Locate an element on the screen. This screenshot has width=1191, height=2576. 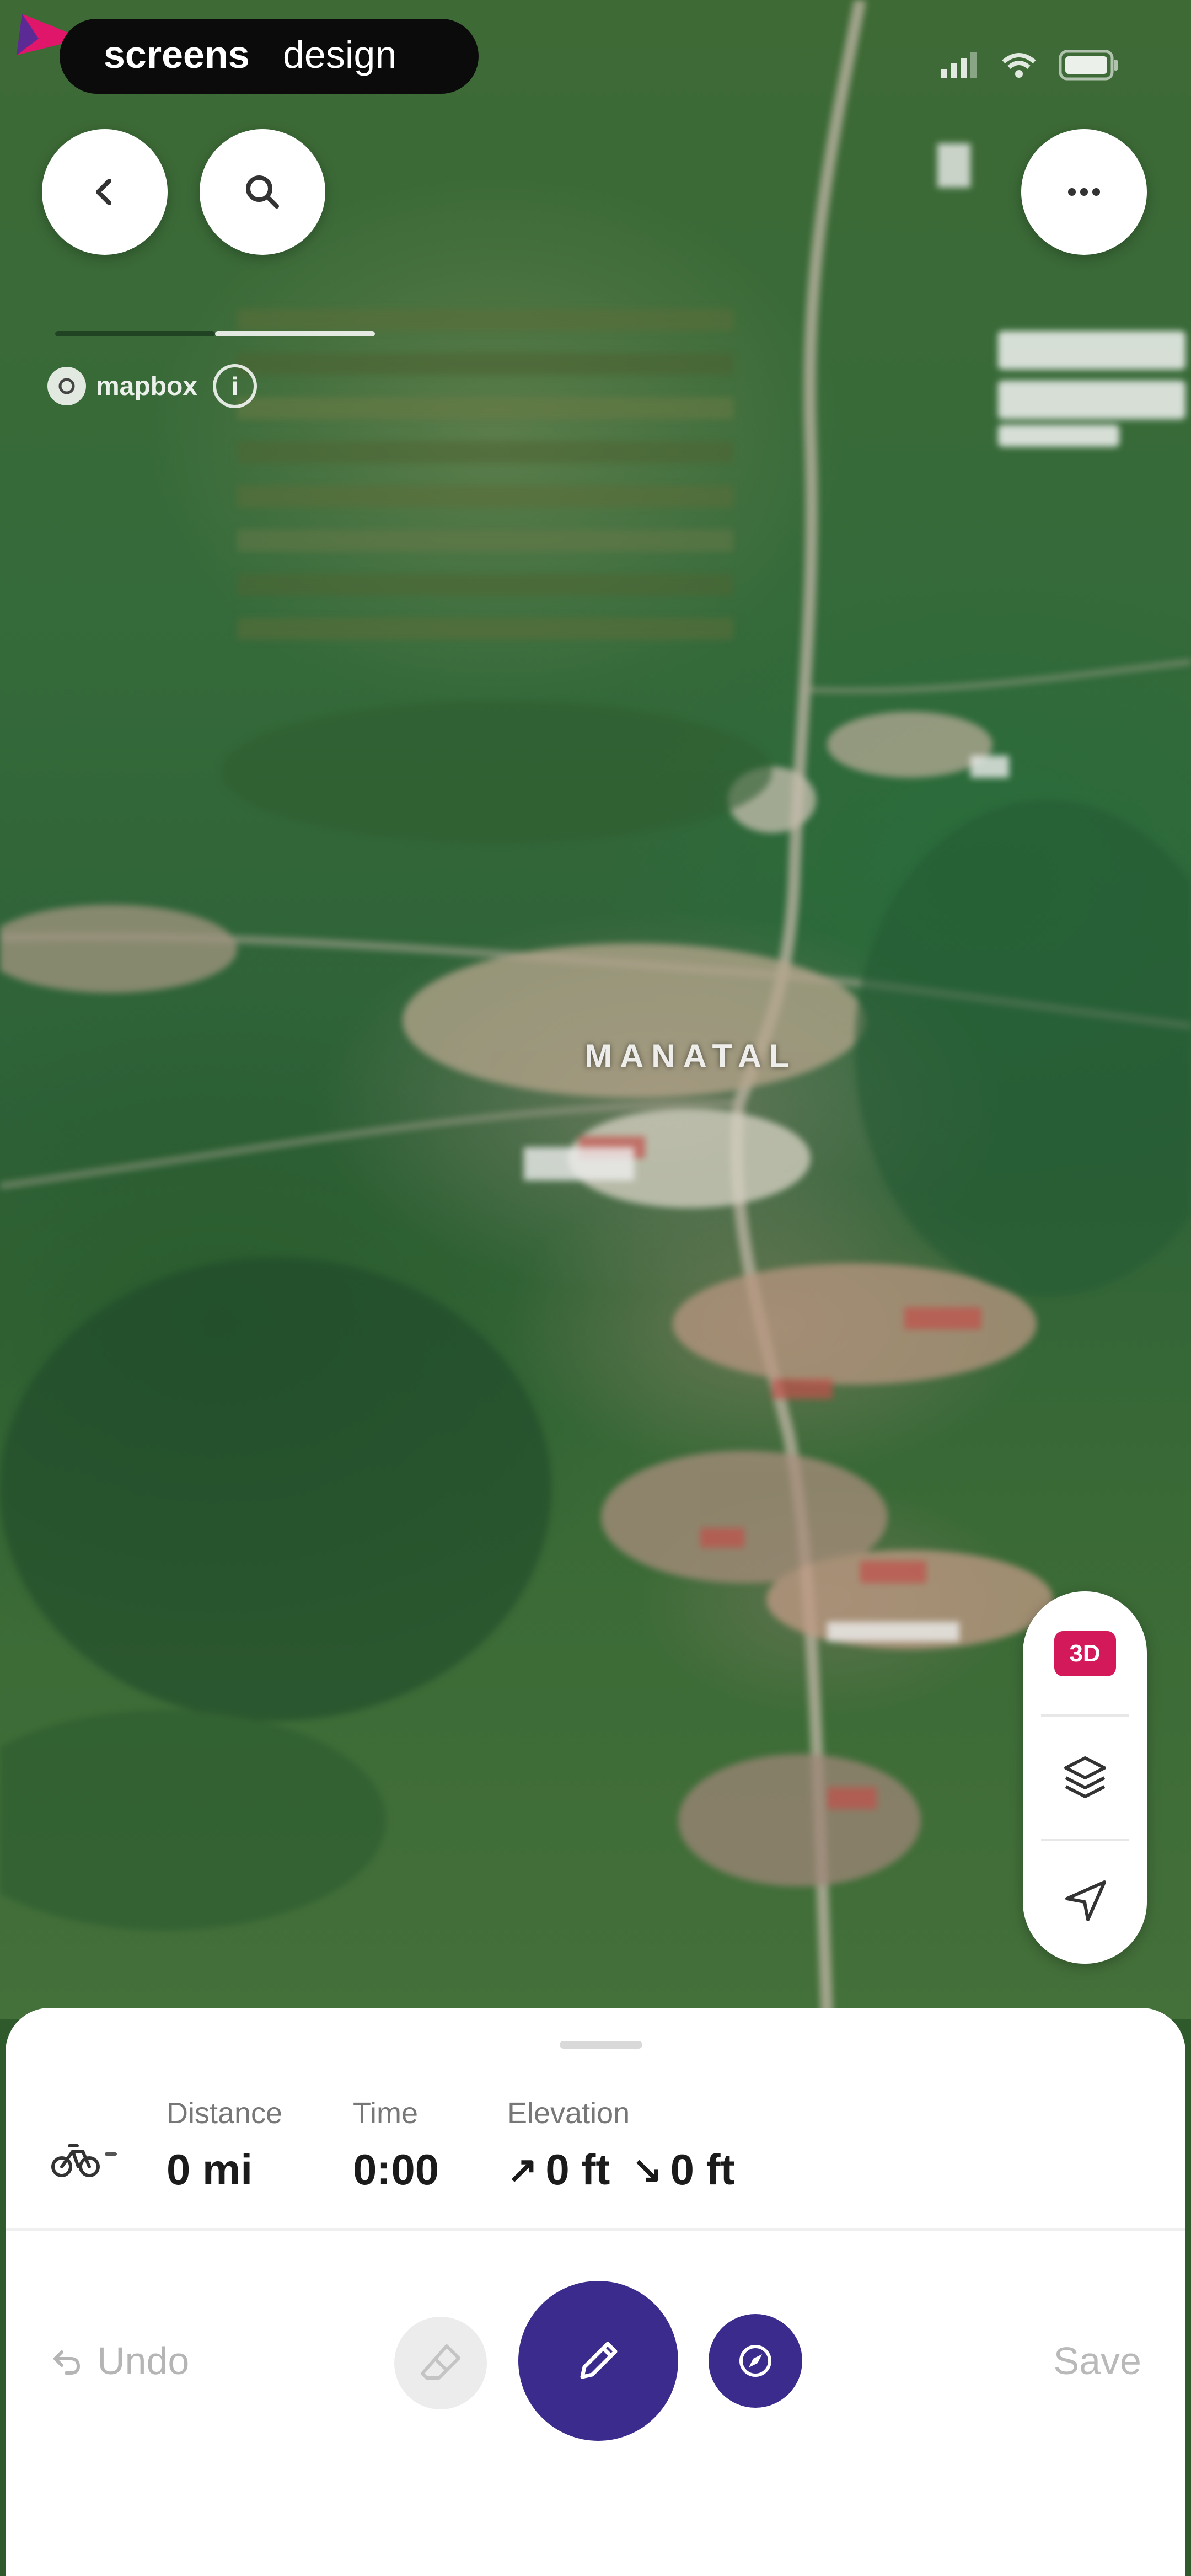
distance-stat: Distance 0 mi is located at coordinates (224, 2145).